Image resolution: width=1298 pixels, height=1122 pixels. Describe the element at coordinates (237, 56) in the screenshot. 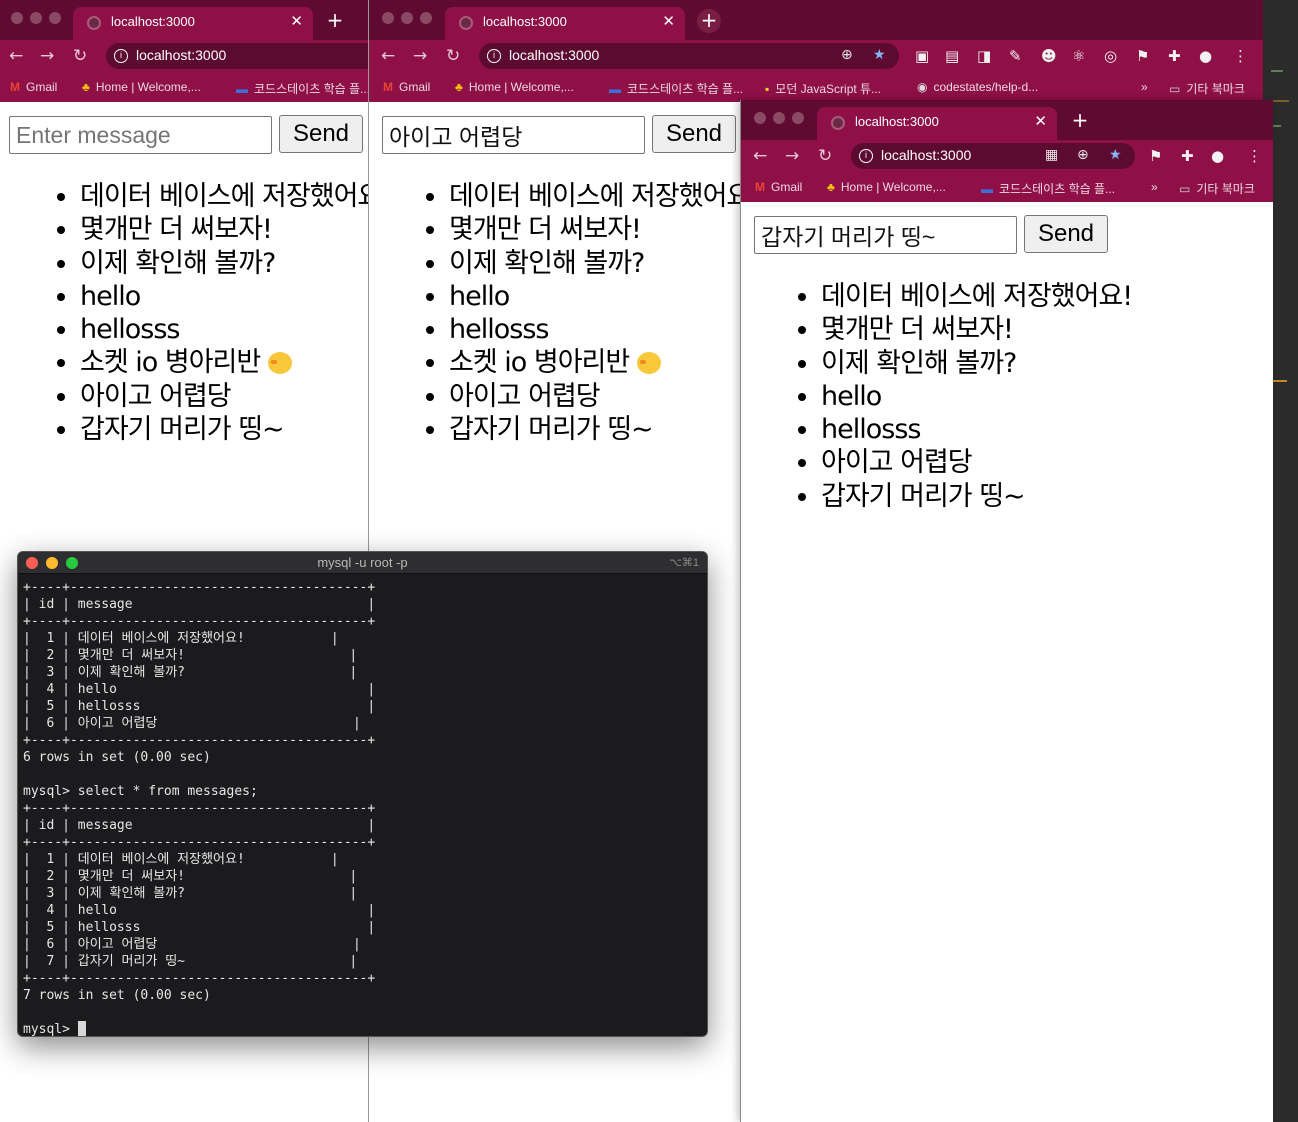

I see `address-bar: i localhost:3000` at that location.